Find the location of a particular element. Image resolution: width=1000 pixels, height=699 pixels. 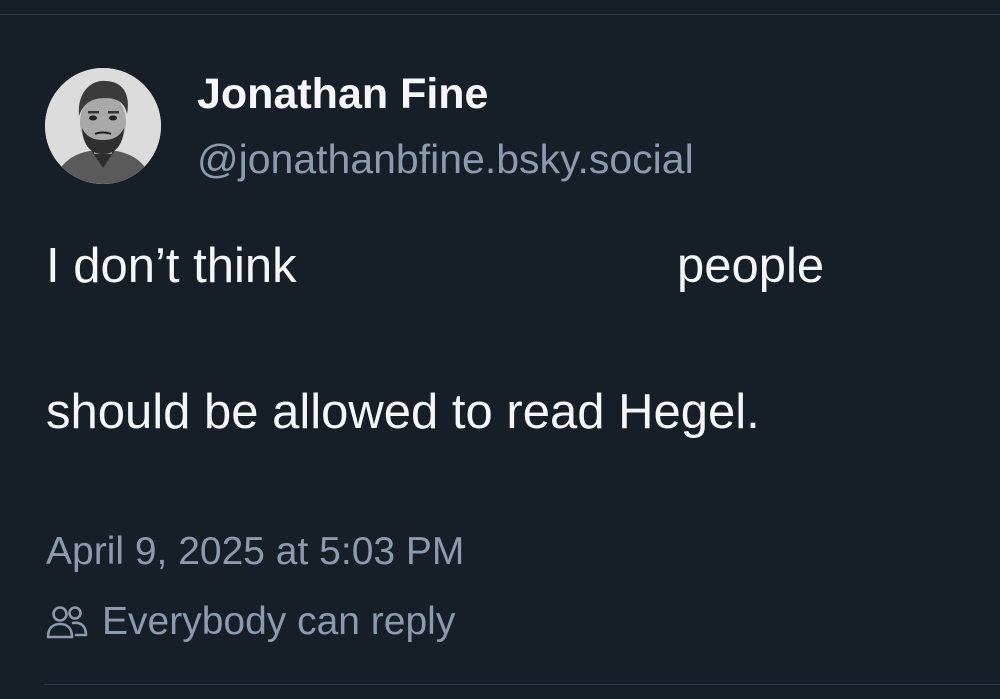

post-timestamp: April 9, 2025 at 5:03 PM is located at coordinates (255, 552).